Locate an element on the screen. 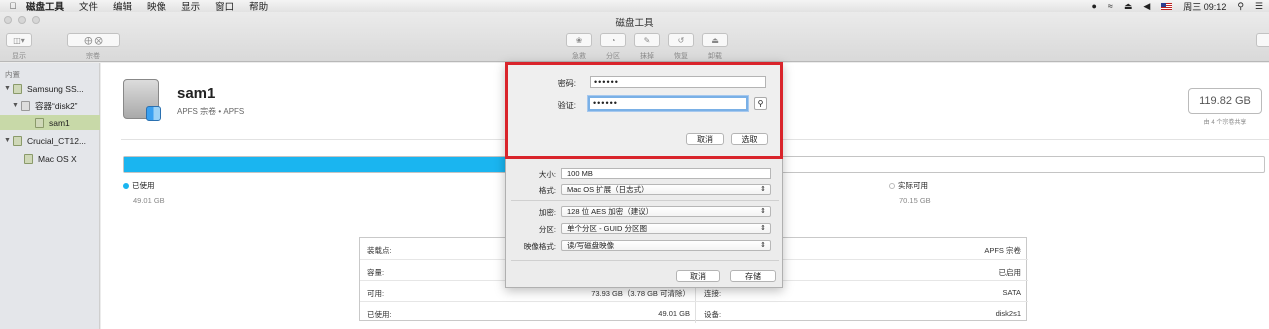  unmount-label: 卸载 is located at coordinates (715, 56).